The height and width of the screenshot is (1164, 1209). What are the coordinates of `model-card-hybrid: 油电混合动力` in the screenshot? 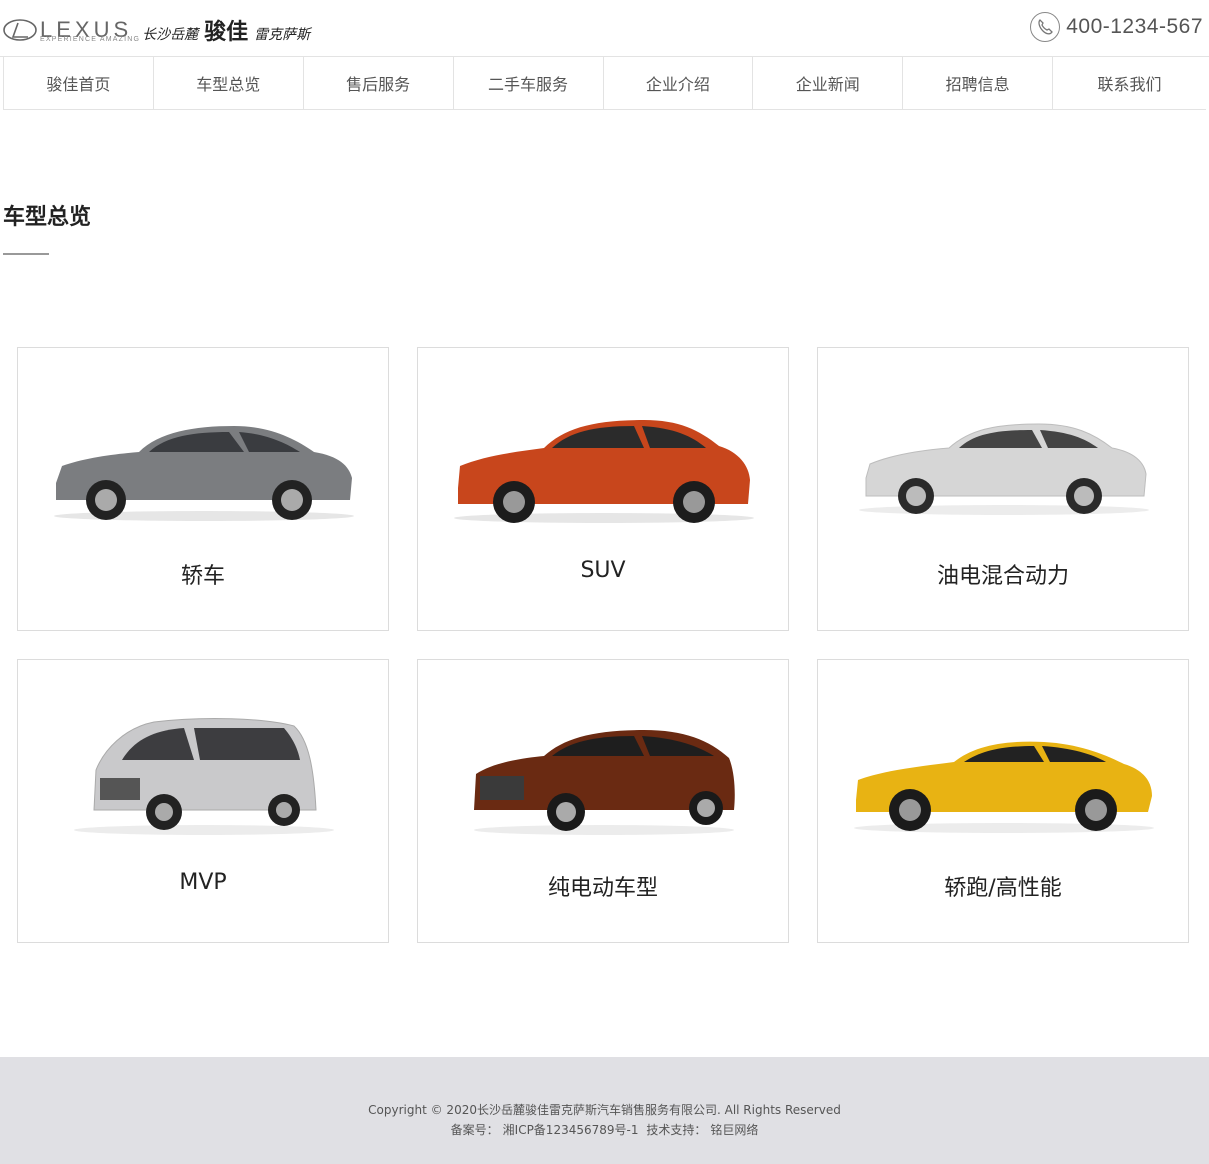 It's located at (1003, 489).